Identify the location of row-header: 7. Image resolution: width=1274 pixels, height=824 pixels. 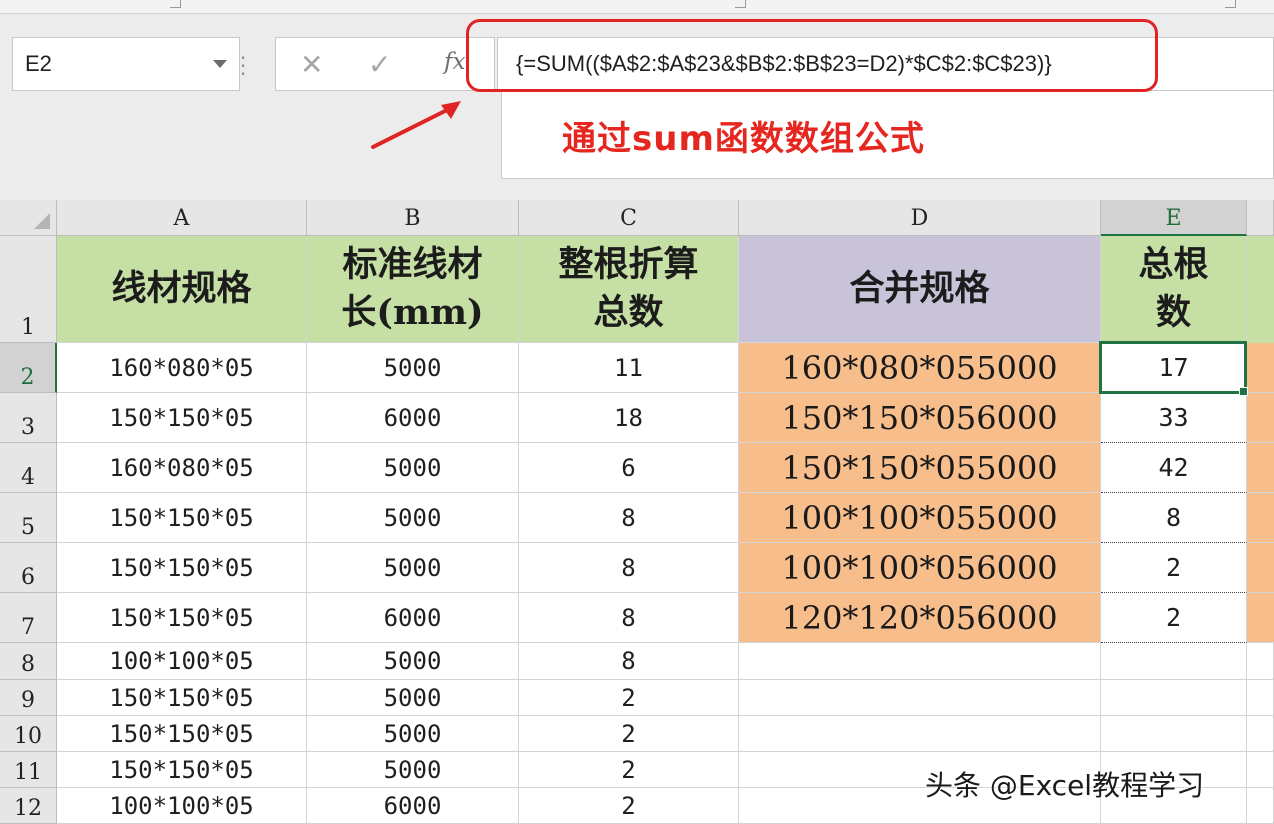
(28, 618).